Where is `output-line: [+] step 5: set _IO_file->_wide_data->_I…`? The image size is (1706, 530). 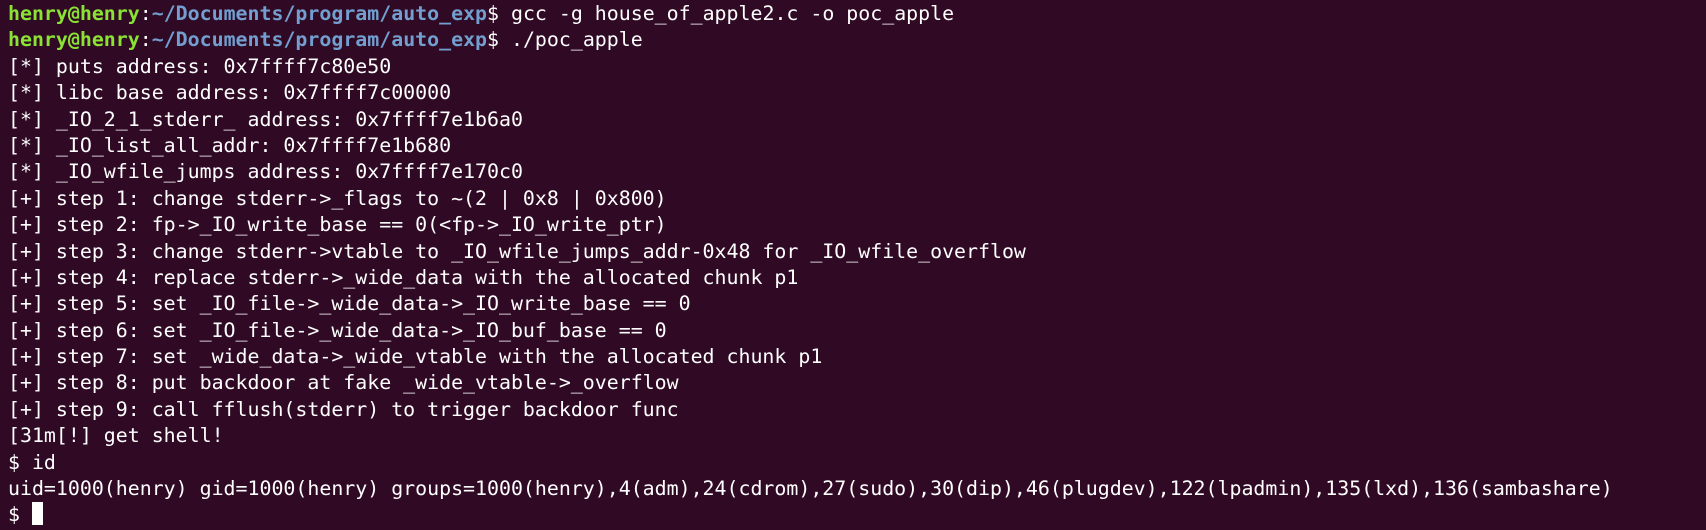 output-line: [+] step 5: set _IO_file->_wide_data->_I… is located at coordinates (349, 304).